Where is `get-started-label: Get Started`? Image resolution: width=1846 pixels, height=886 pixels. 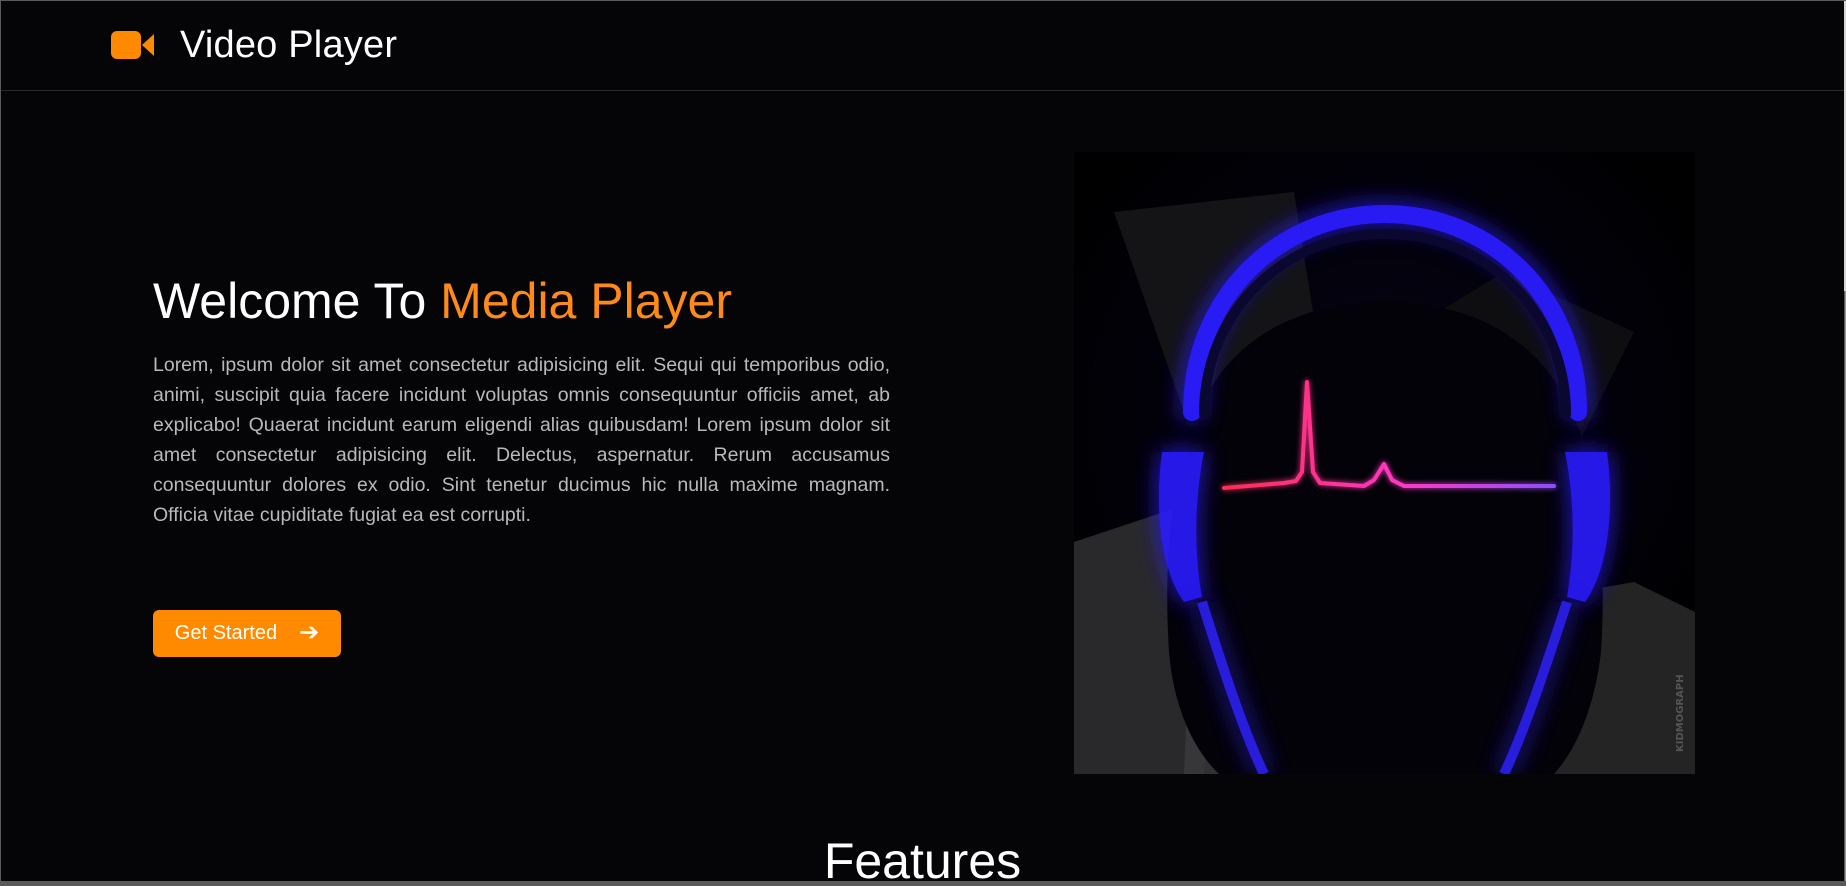
get-started-label: Get Started is located at coordinates (226, 633).